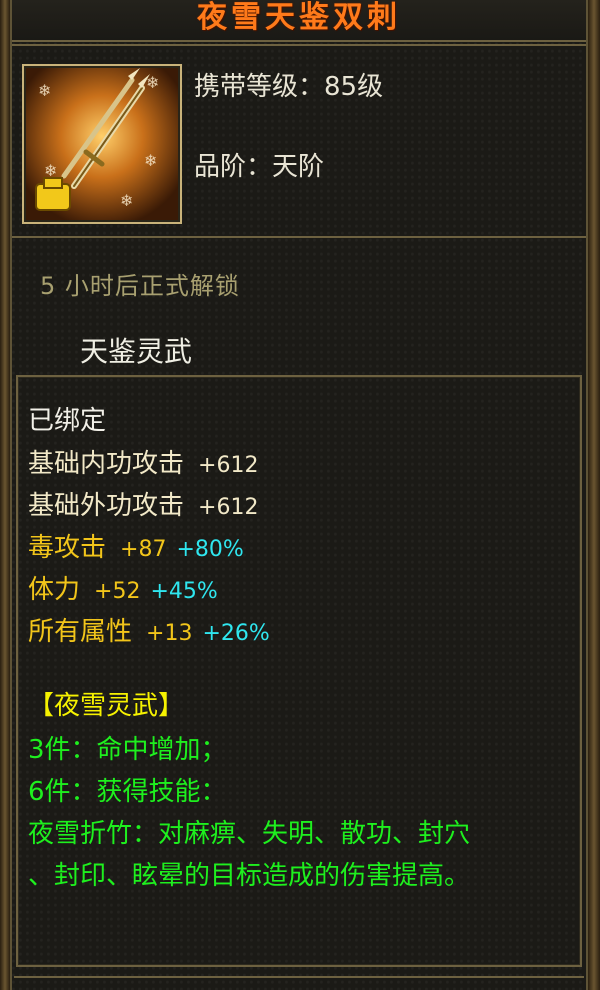 This screenshot has width=600, height=990. Describe the element at coordinates (106, 706) in the screenshot. I see `set-title: 【夜雪灵武】` at that location.